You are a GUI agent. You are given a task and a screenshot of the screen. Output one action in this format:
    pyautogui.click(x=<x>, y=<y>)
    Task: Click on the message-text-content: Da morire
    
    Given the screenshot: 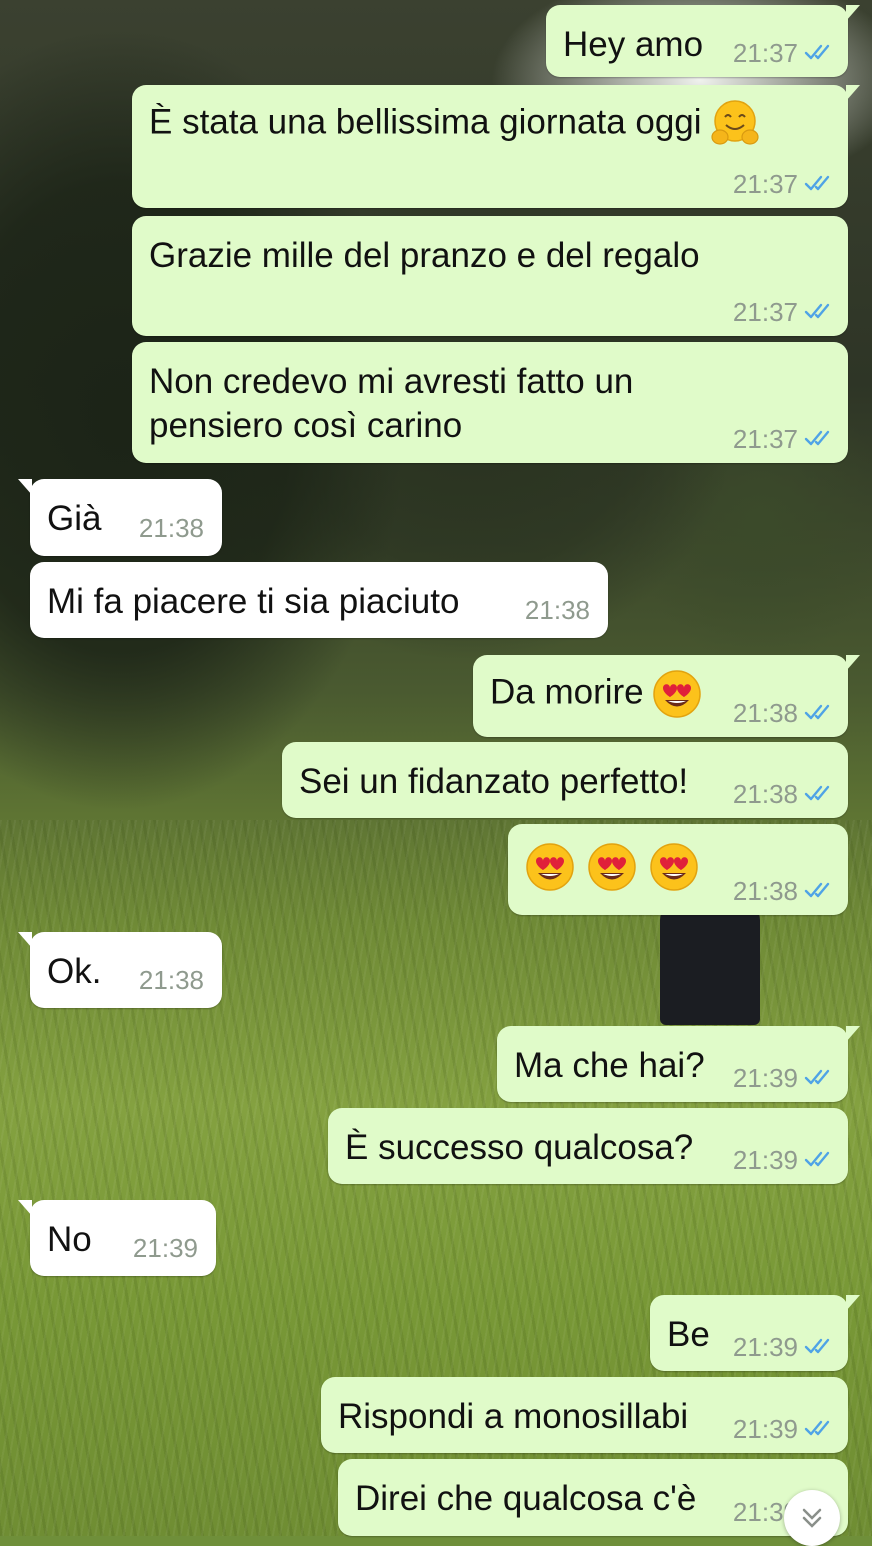 What is the action you would take?
    pyautogui.click(x=567, y=692)
    